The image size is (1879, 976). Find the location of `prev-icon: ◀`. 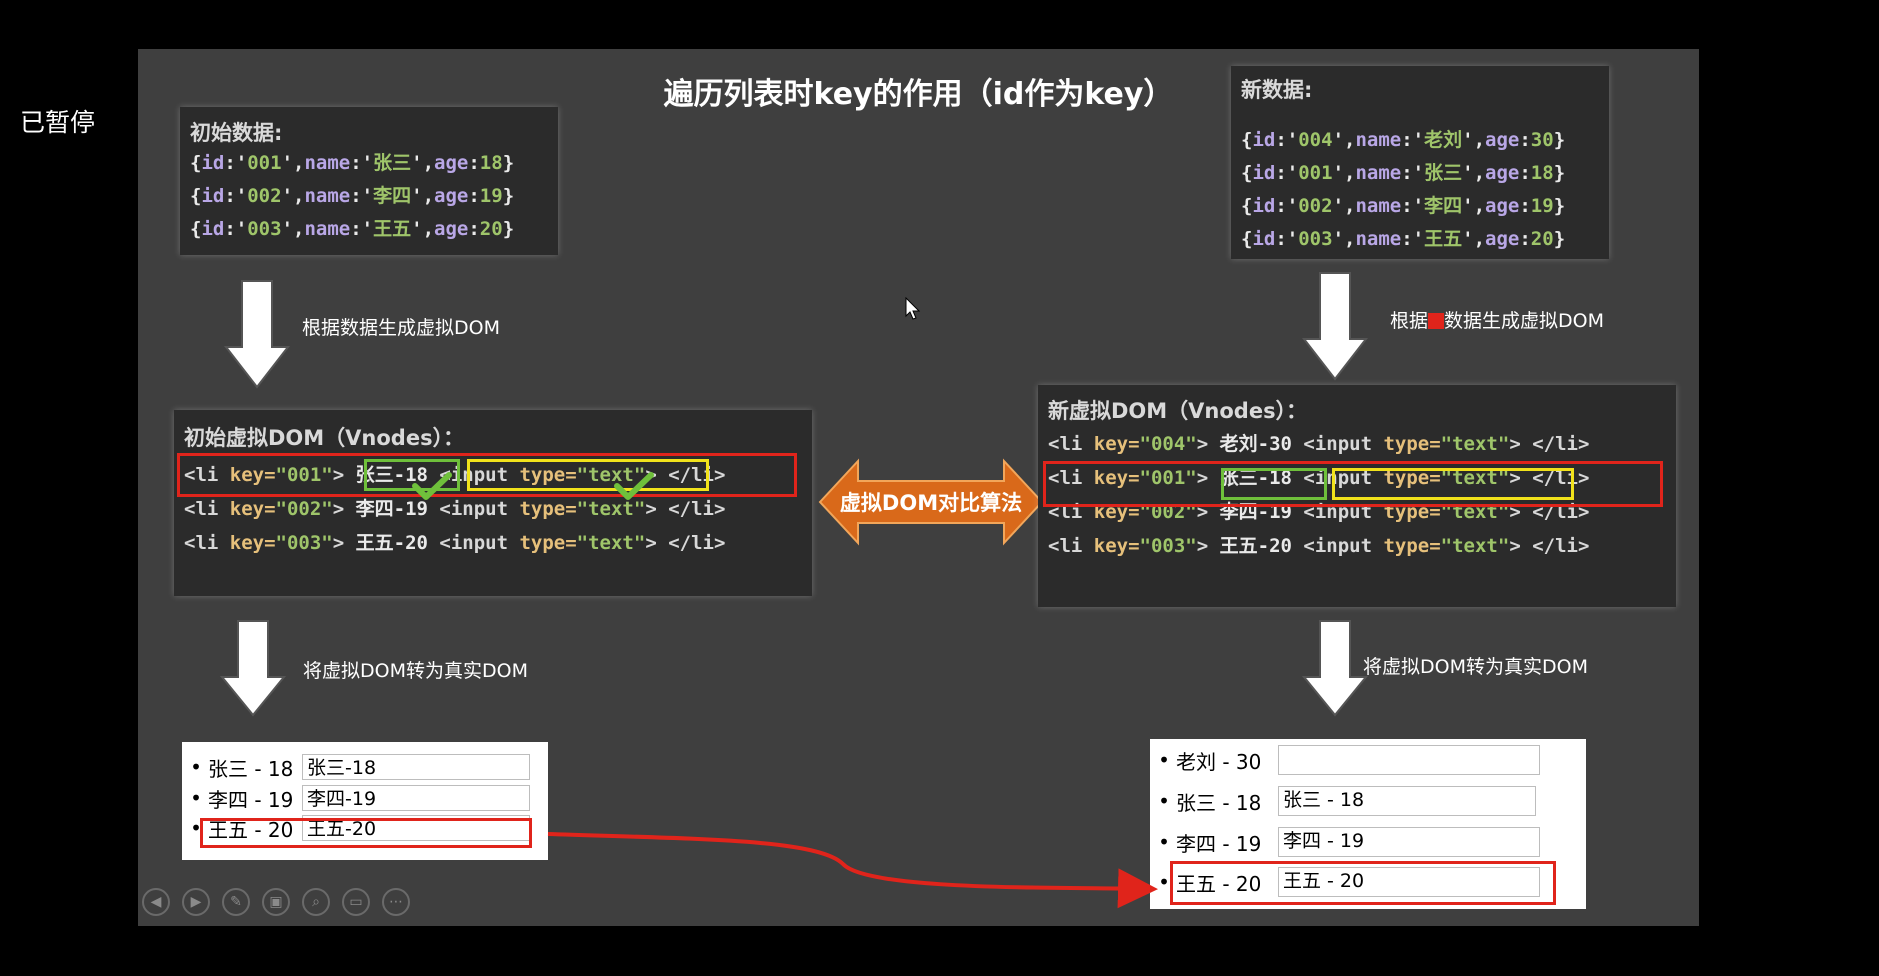

prev-icon: ◀ is located at coordinates (156, 902).